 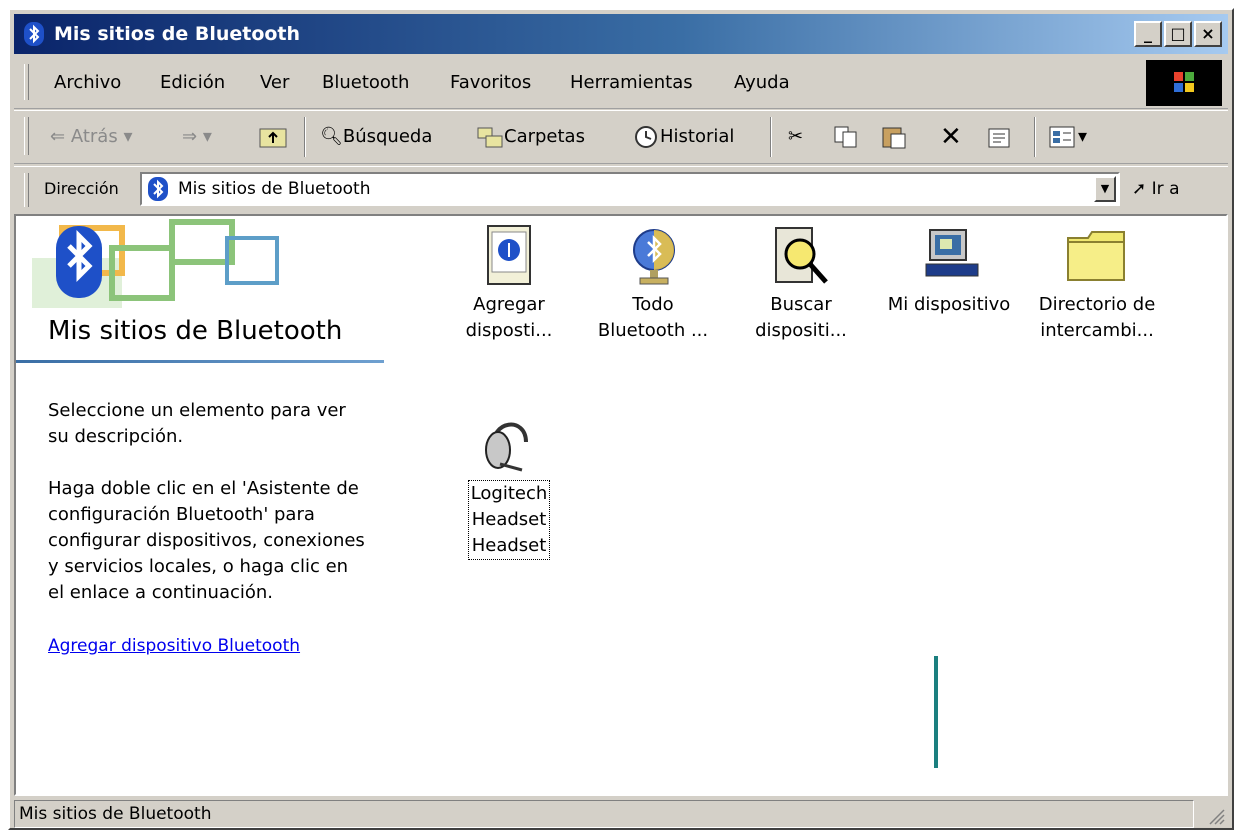 What do you see at coordinates (1082, 136) in the screenshot?
I see `views-dropdown-icon: ▾` at bounding box center [1082, 136].